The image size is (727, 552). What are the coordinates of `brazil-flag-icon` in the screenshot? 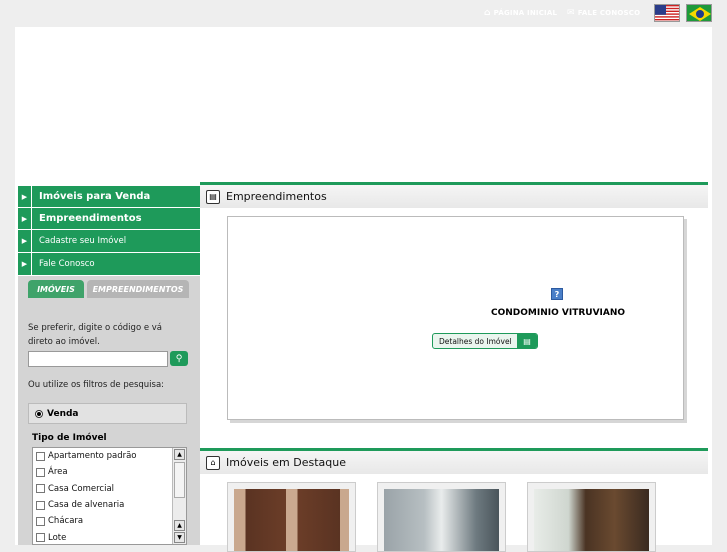 It's located at (699, 13).